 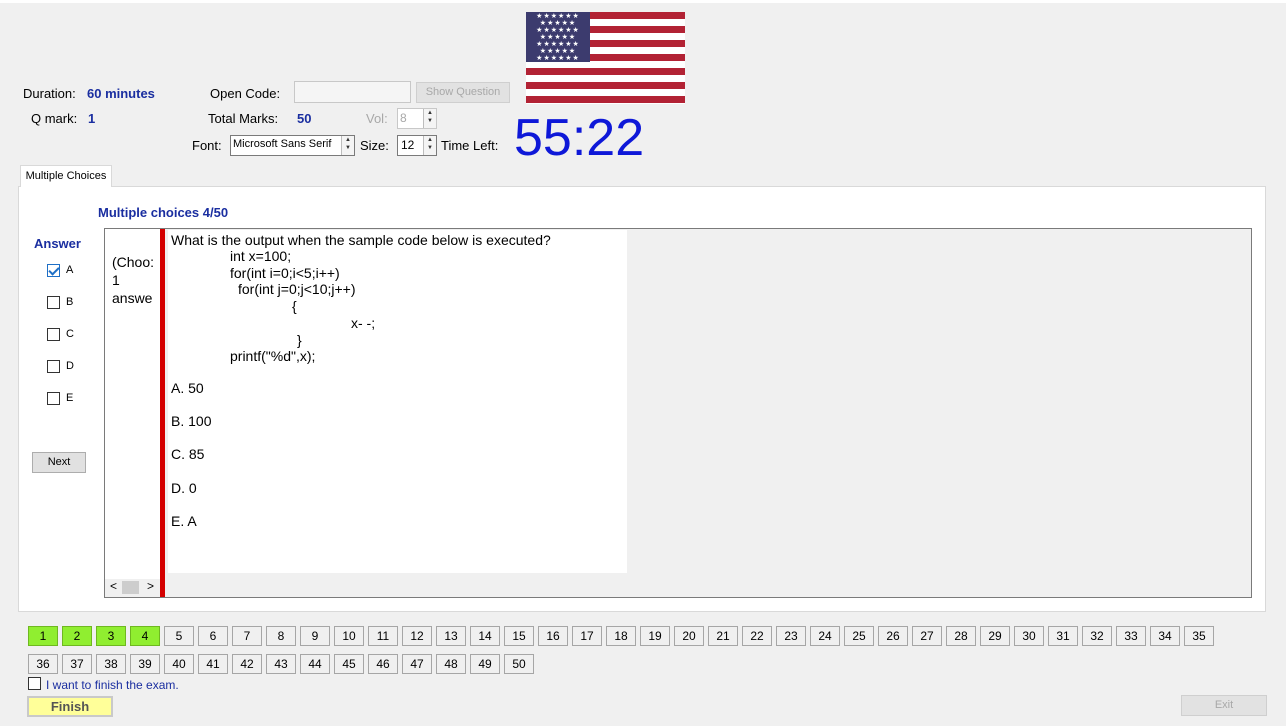 I want to click on question-nav-button-22: 22, so click(x=757, y=636).